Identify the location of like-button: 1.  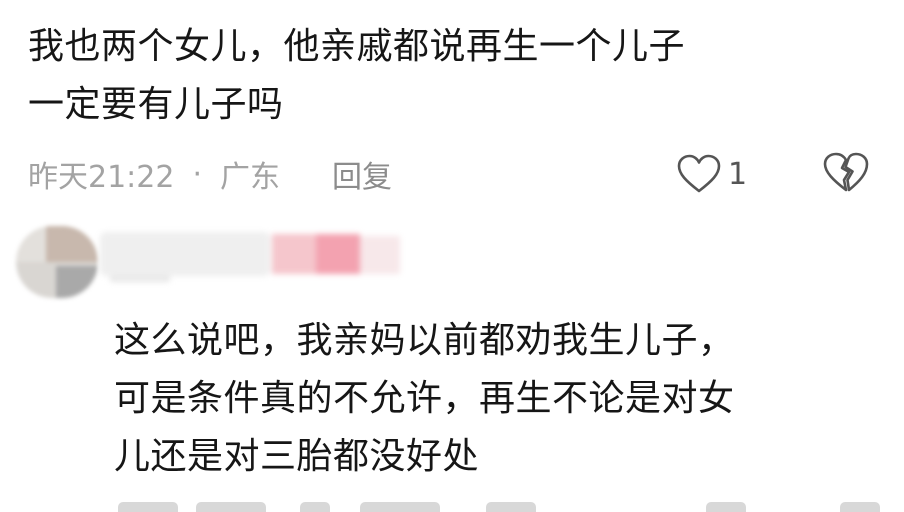
(711, 174).